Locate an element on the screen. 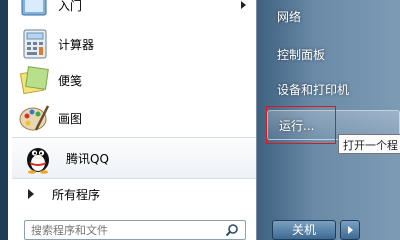  search-icon is located at coordinates (232, 230).